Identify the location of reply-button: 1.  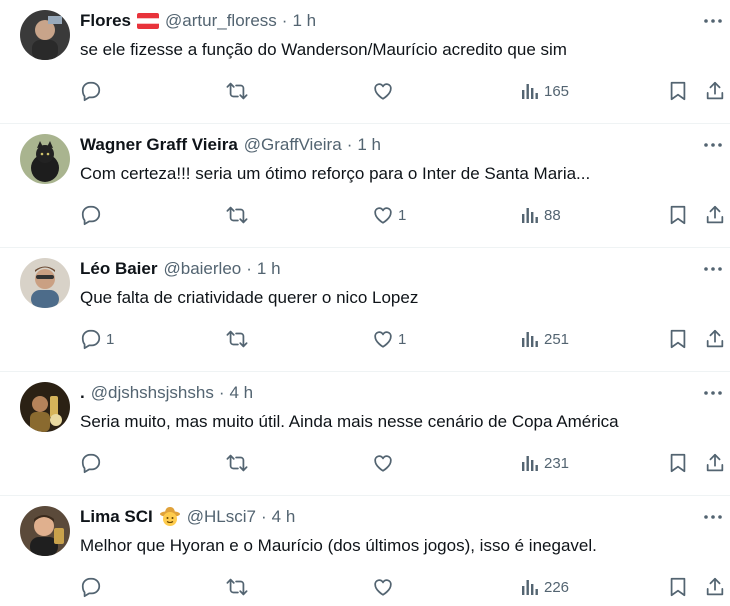
(97, 339).